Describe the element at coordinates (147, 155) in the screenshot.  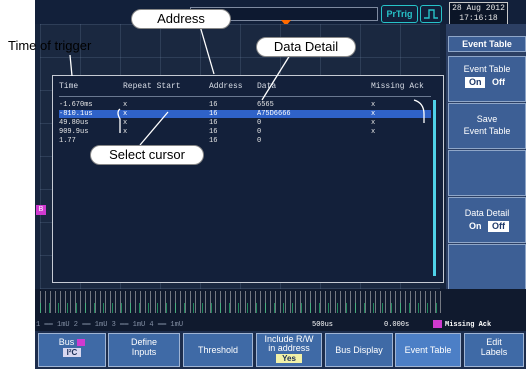
I see `select-cursor-callout: Select cursor` at that location.